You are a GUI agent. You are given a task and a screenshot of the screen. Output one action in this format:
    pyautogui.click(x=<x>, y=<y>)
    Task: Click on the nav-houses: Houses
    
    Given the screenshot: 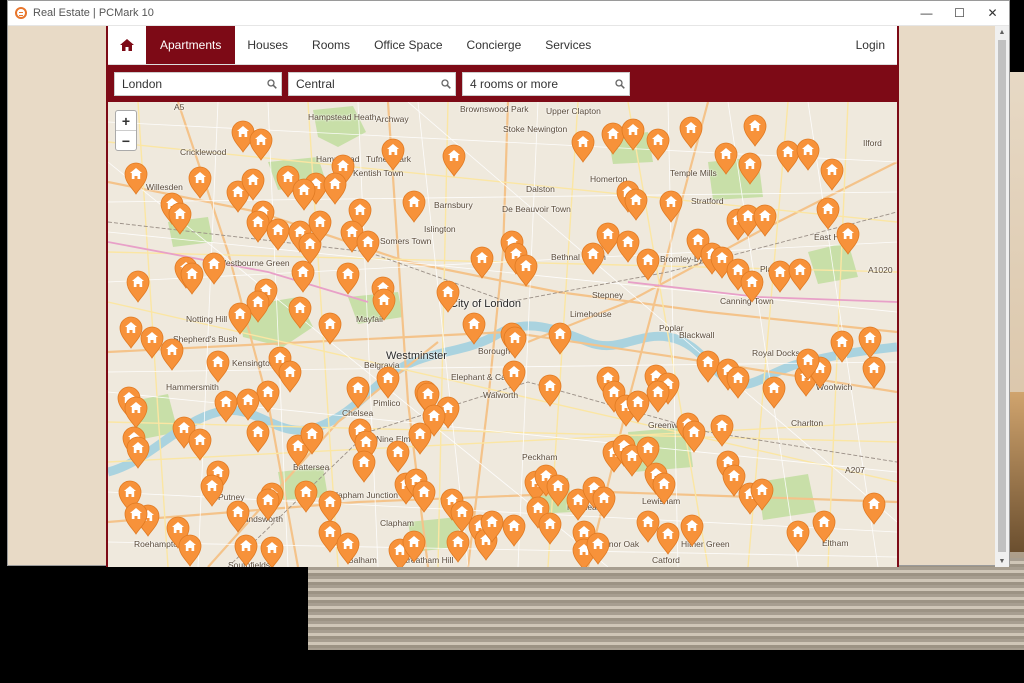 What is the action you would take?
    pyautogui.click(x=267, y=45)
    